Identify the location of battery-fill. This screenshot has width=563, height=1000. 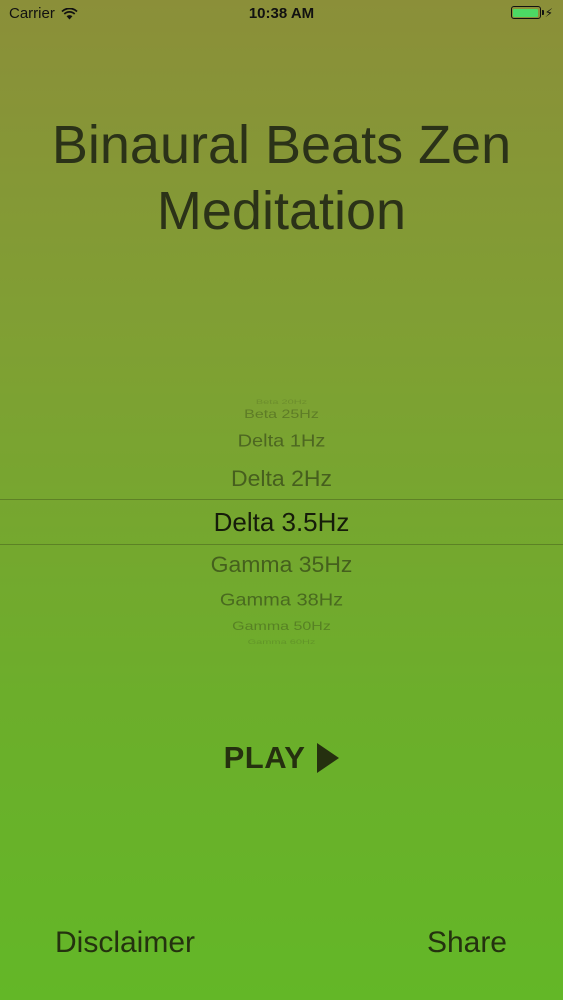
(526, 12).